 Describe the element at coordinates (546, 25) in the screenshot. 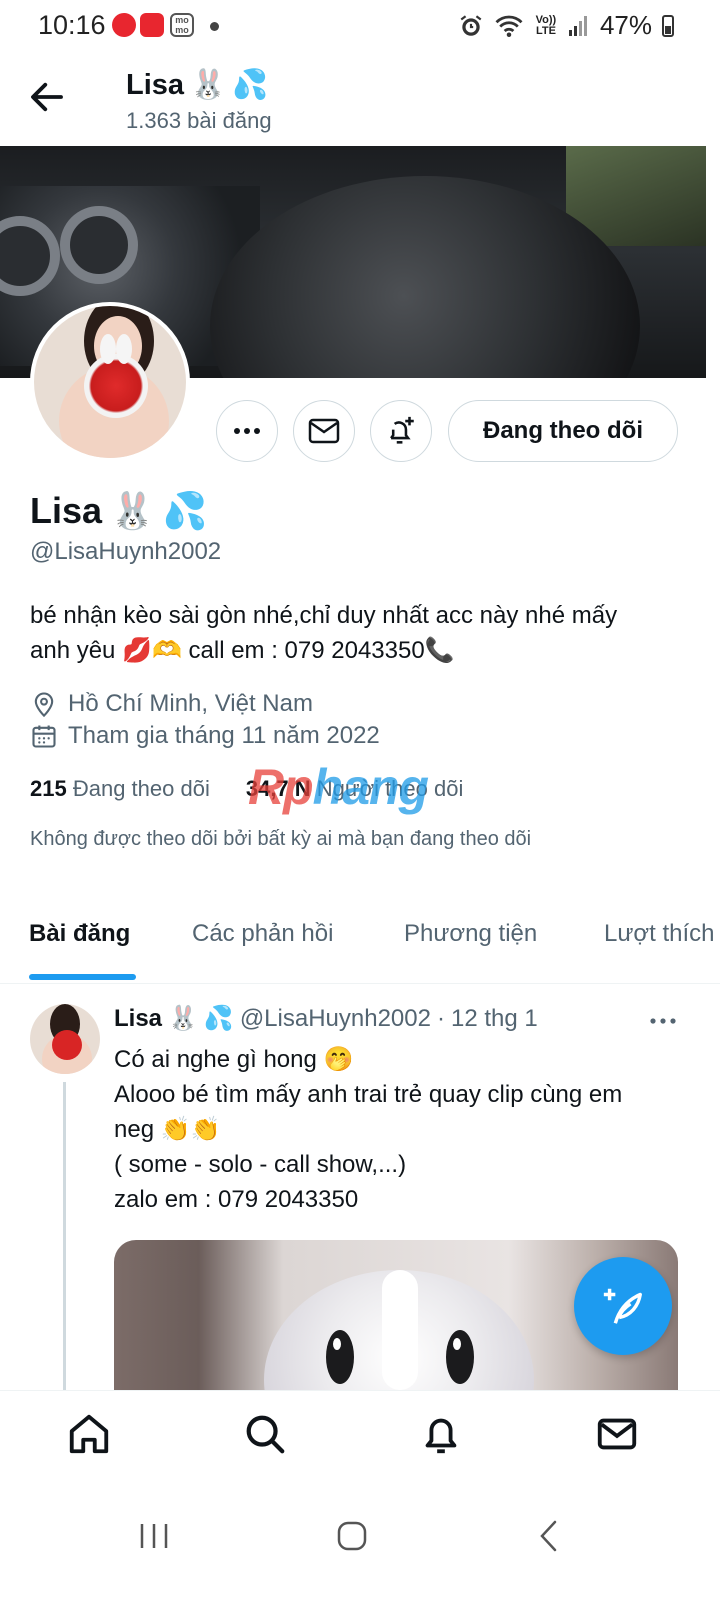

I see `volte-indicator: Vo)) LTE` at that location.